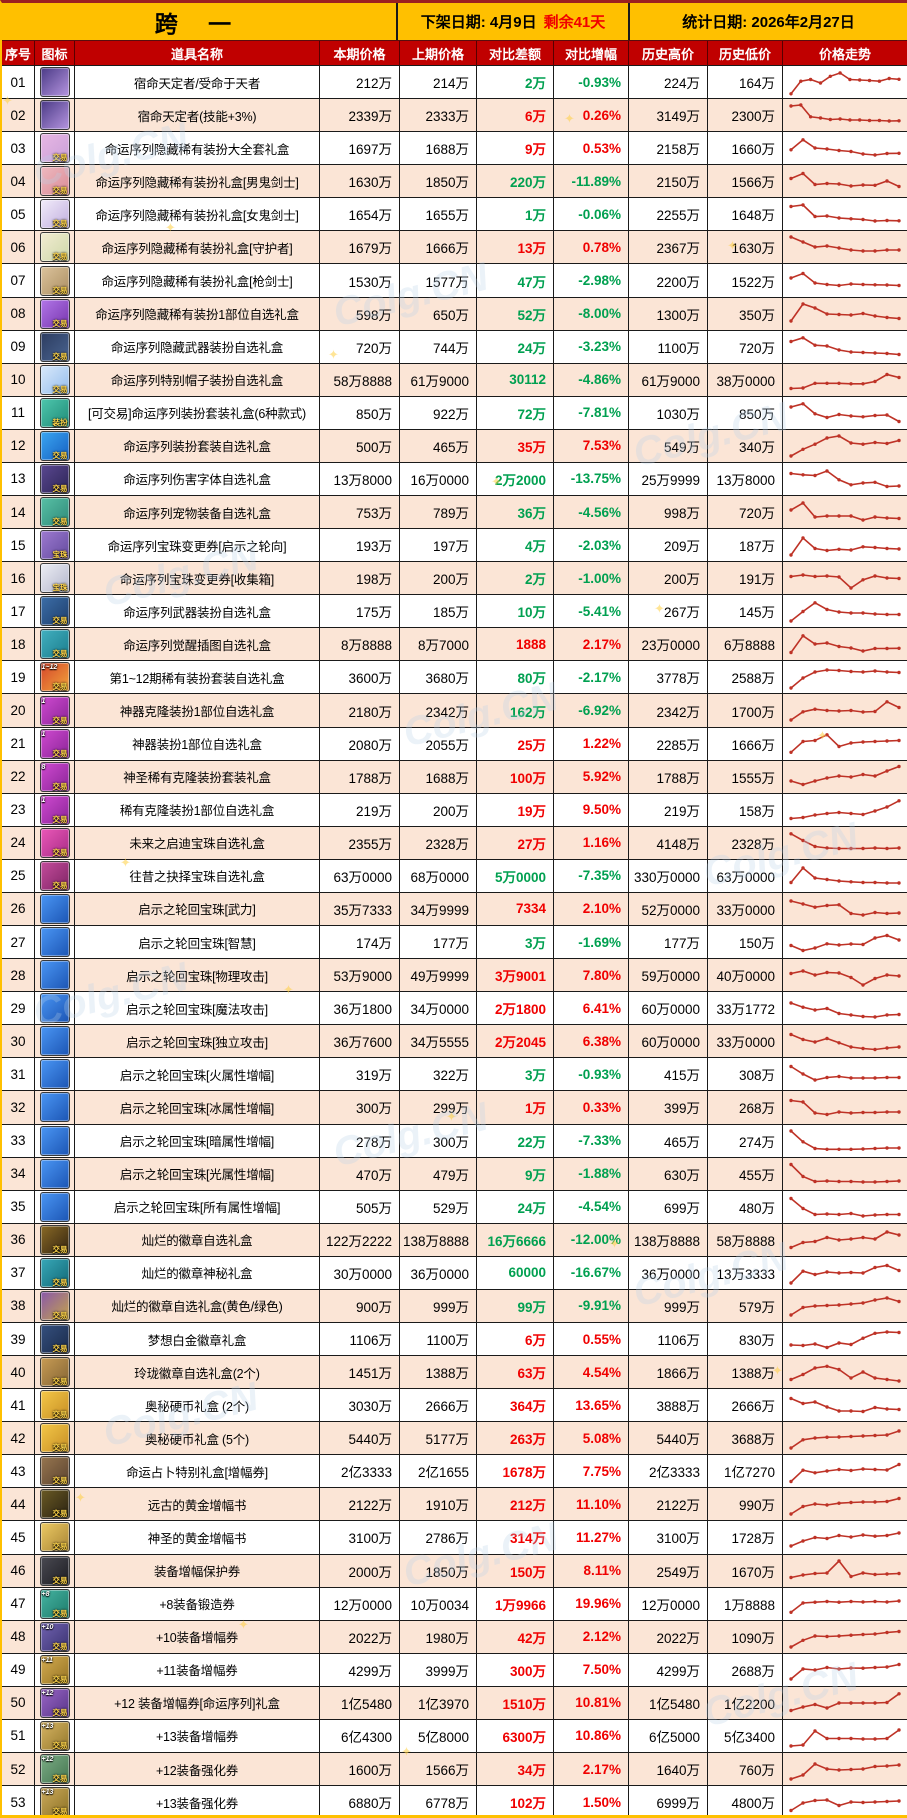 The image size is (907, 1818). I want to click on item-name-cell: 启示之轮回宝珠[智慧], so click(197, 943).